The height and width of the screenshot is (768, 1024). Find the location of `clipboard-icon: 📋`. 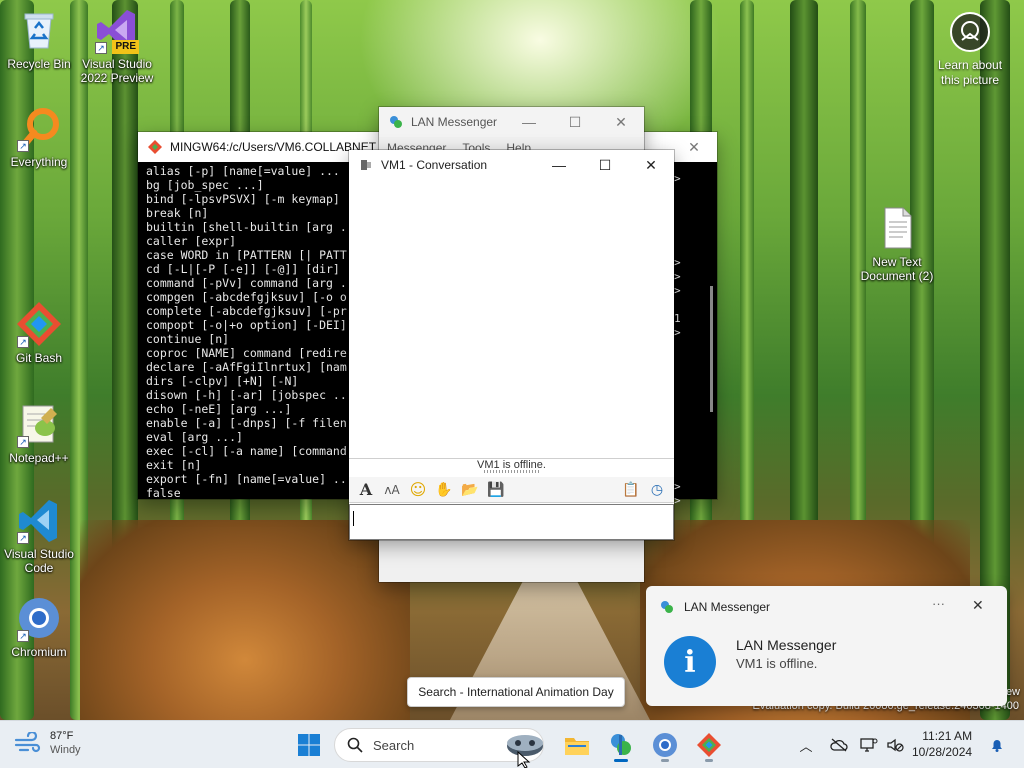

clipboard-icon: 📋 is located at coordinates (631, 490).